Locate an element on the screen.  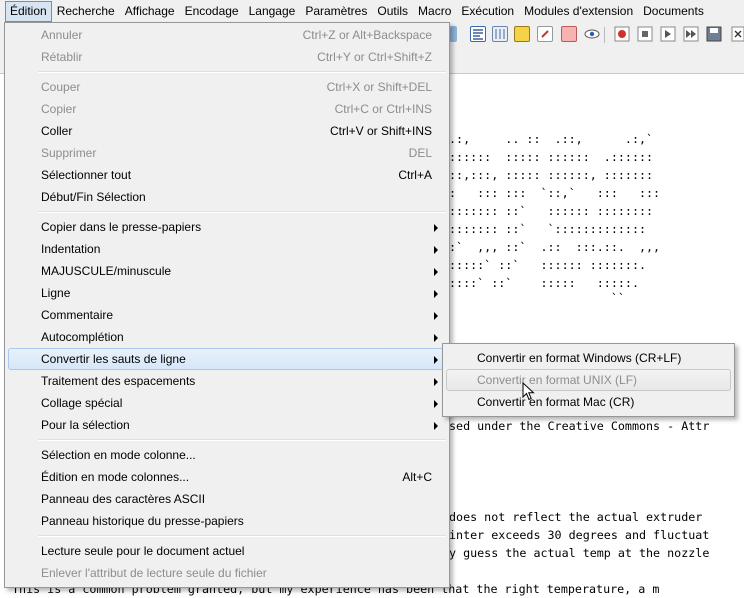
close-icon is located at coordinates (737, 34).